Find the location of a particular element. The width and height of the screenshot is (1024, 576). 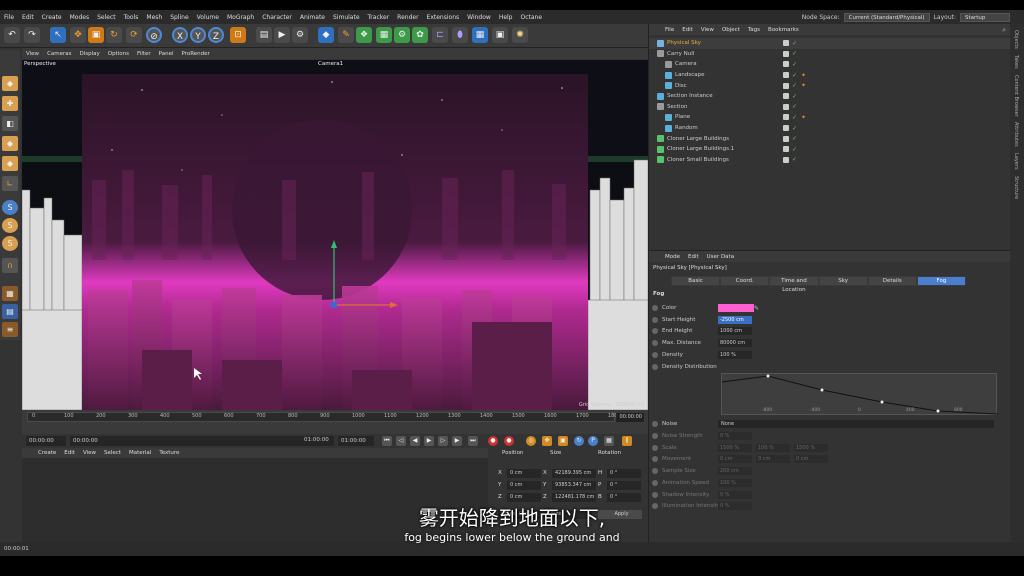

menu-tools: Tools is located at coordinates (131, 17).